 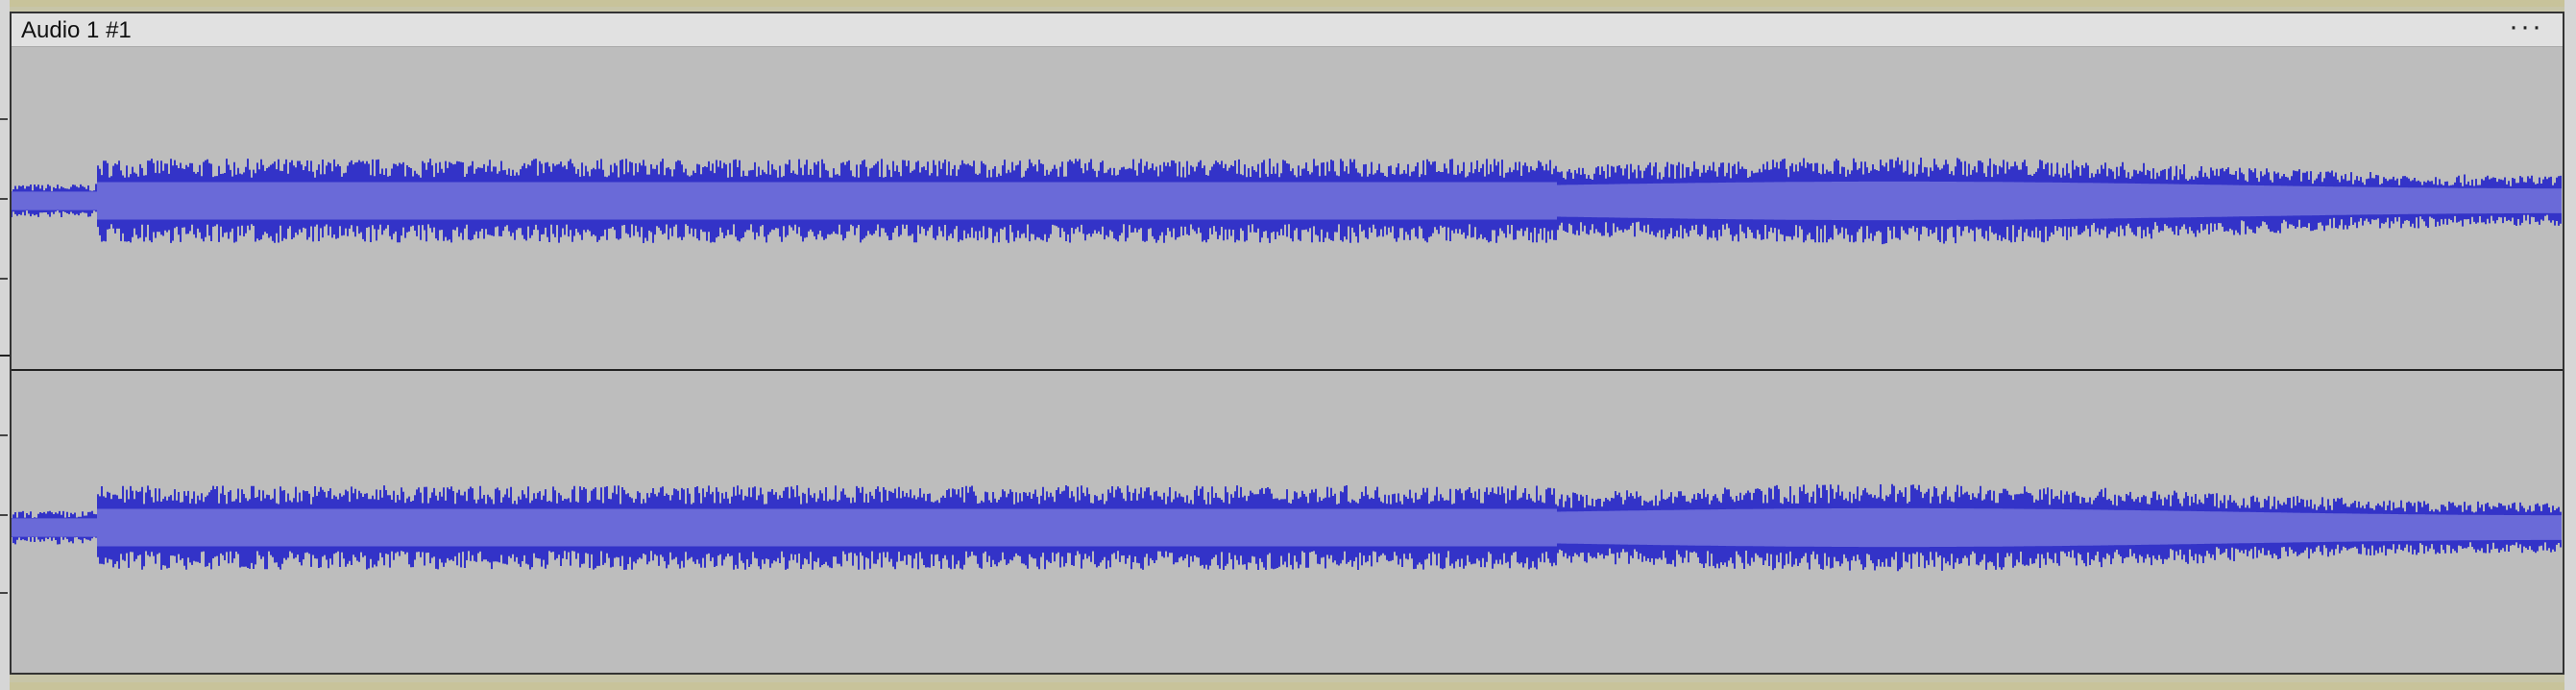 What do you see at coordinates (2570, 345) in the screenshot?
I see `right-edge` at bounding box center [2570, 345].